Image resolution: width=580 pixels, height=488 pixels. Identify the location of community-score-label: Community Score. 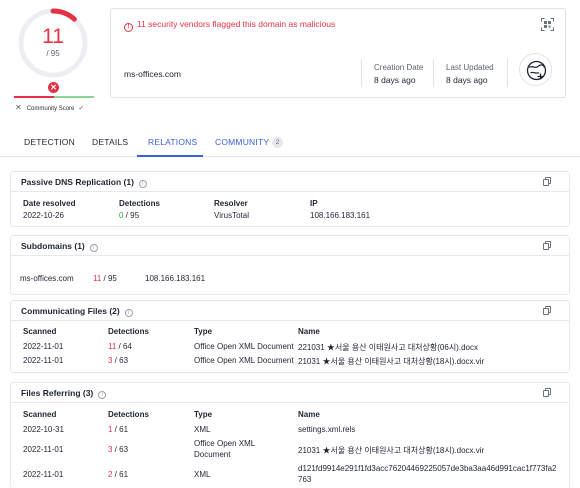
(50, 109).